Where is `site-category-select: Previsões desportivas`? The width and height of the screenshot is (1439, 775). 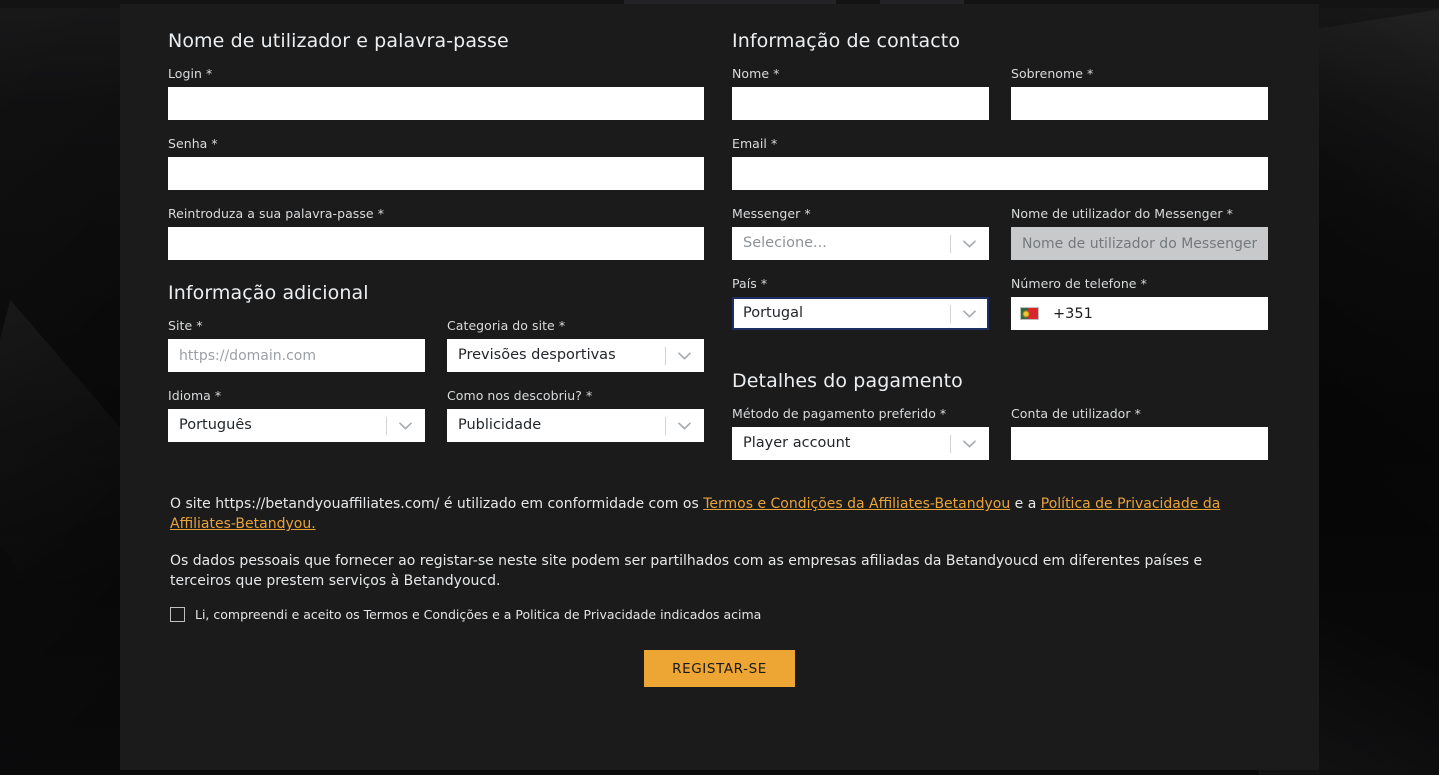 site-category-select: Previsões desportivas is located at coordinates (575, 355).